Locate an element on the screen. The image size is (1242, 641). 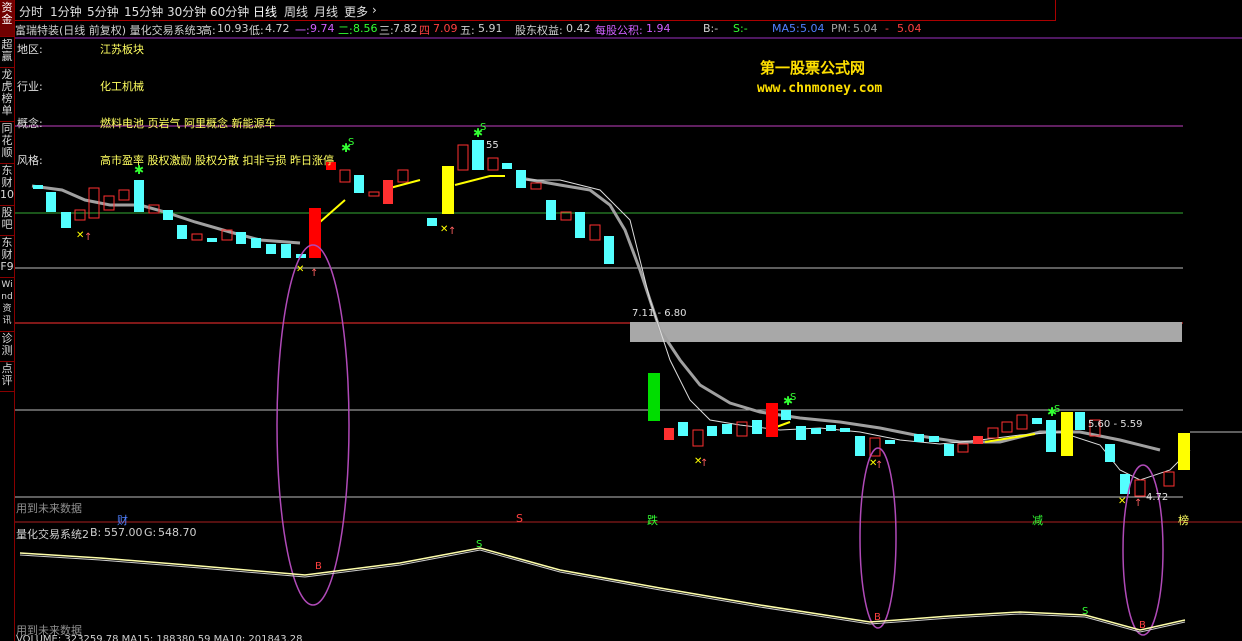
range-label-top: 7.11 - 6.80 is located at coordinates (659, 313).